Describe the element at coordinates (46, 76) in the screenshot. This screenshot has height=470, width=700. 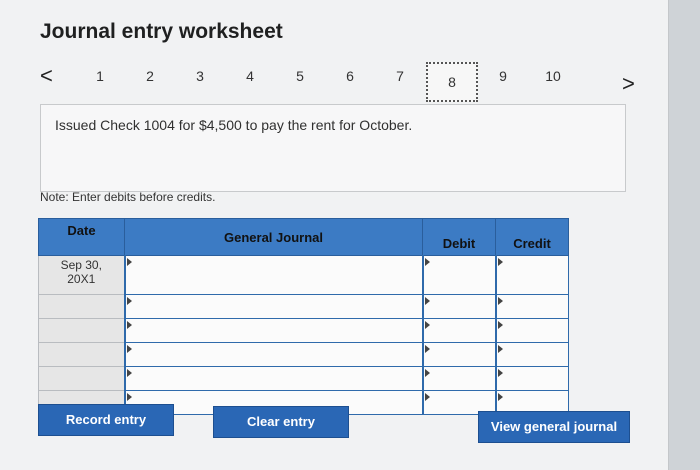
I see `prev-arrow-icon: <` at that location.